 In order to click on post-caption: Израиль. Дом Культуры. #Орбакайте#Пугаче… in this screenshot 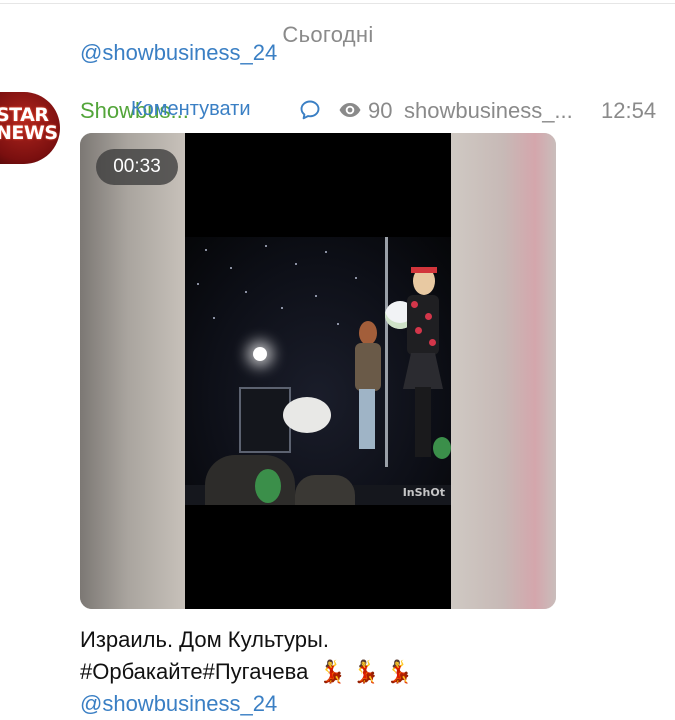, I will do `click(375, 672)`.